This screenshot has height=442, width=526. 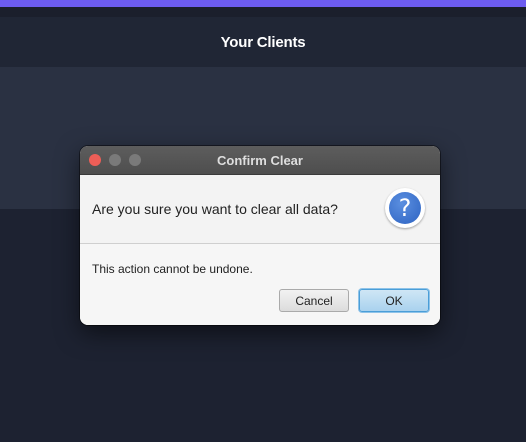 I want to click on top-strip, so click(x=263, y=12).